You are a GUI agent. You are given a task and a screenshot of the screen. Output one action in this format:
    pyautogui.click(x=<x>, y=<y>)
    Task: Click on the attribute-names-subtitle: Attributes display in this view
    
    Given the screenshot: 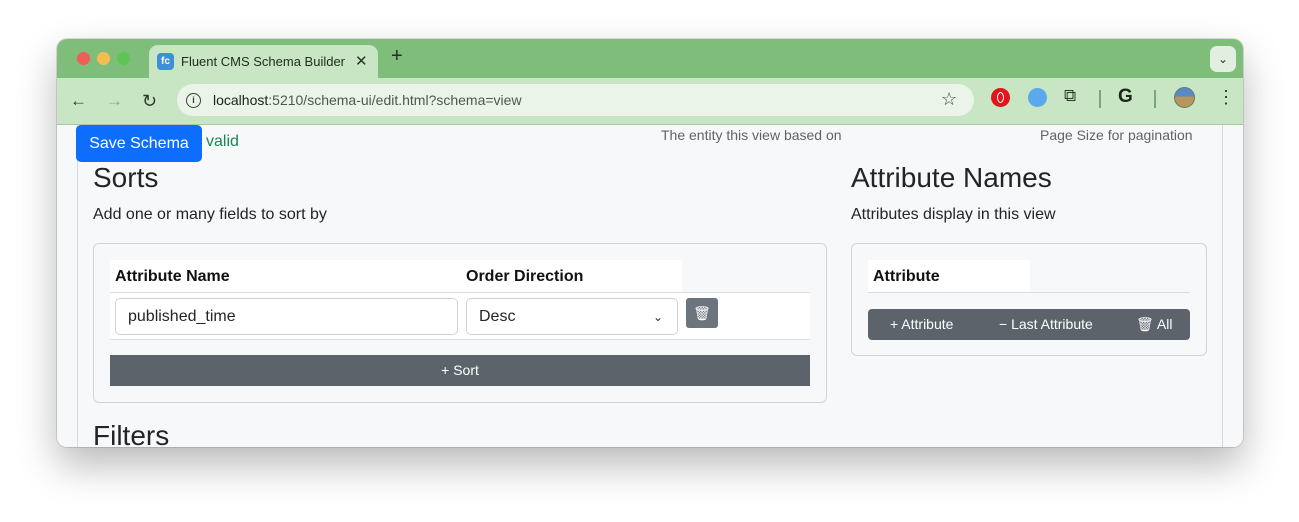 What is the action you would take?
    pyautogui.click(x=953, y=214)
    